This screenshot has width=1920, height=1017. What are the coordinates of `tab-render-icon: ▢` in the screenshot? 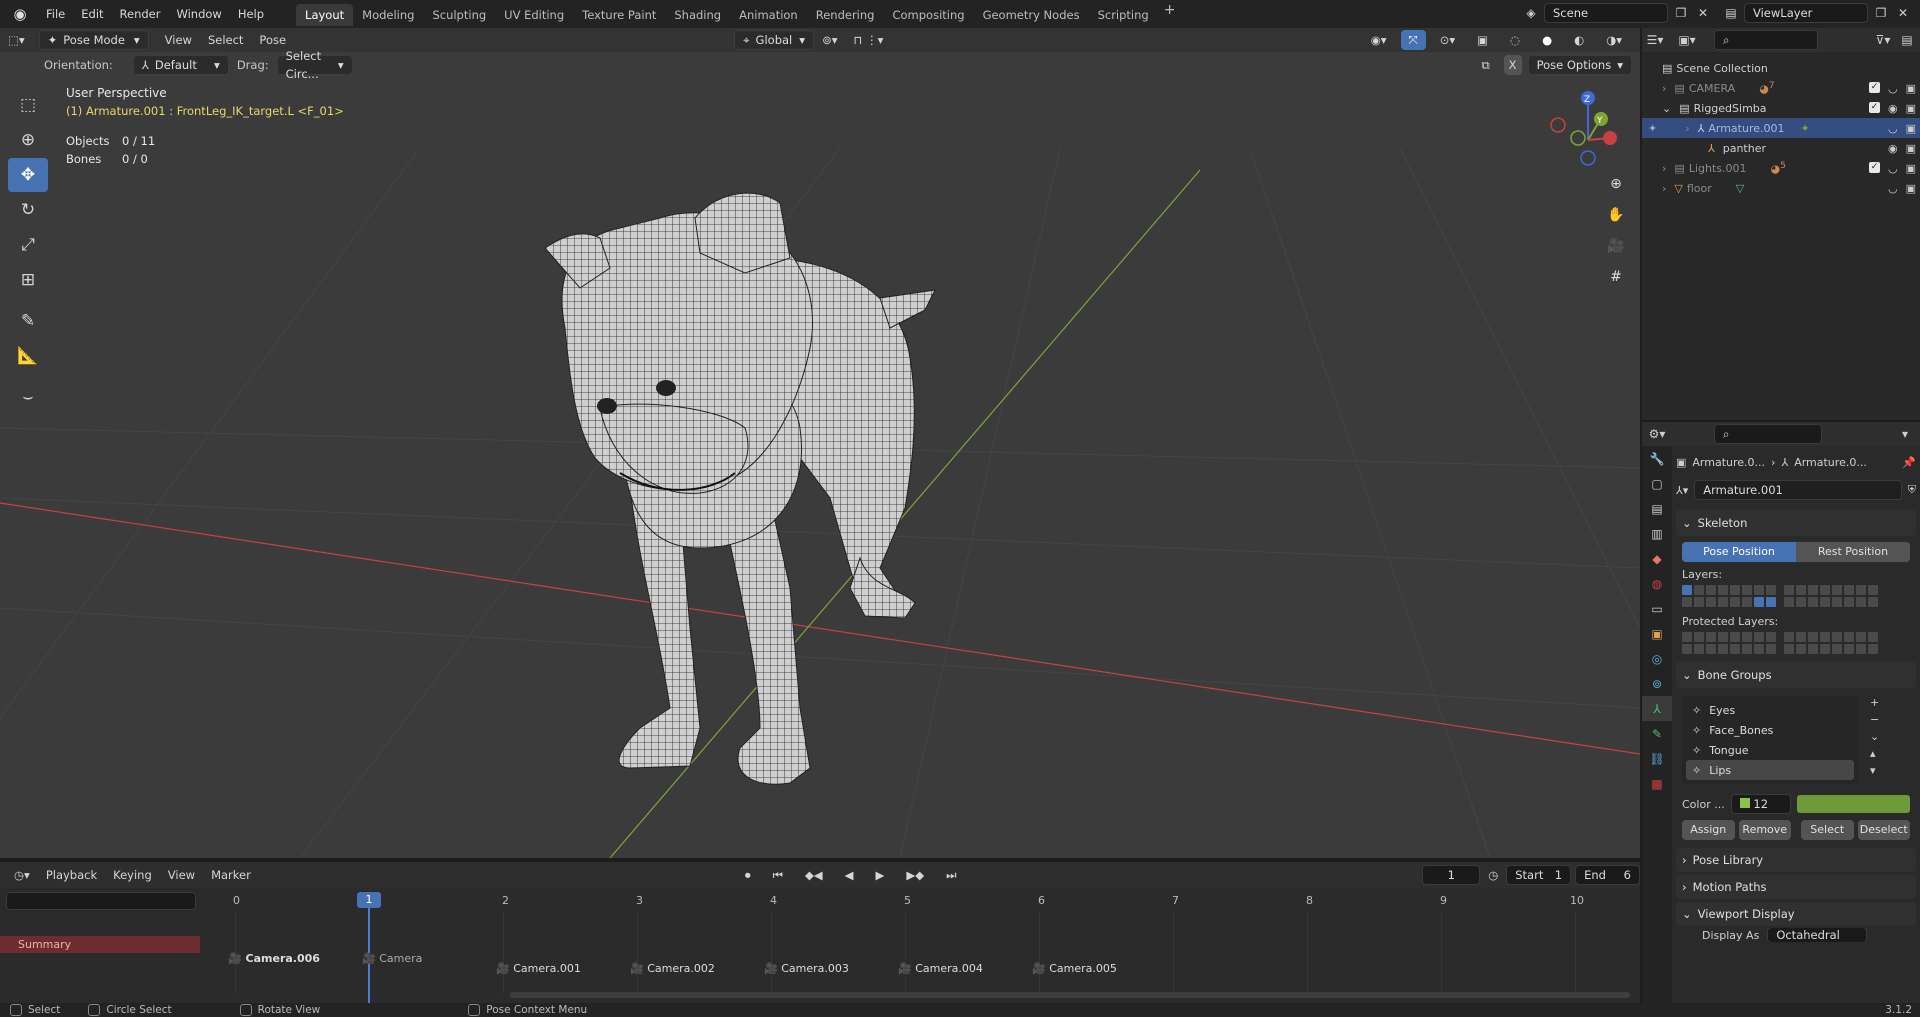 It's located at (1657, 483).